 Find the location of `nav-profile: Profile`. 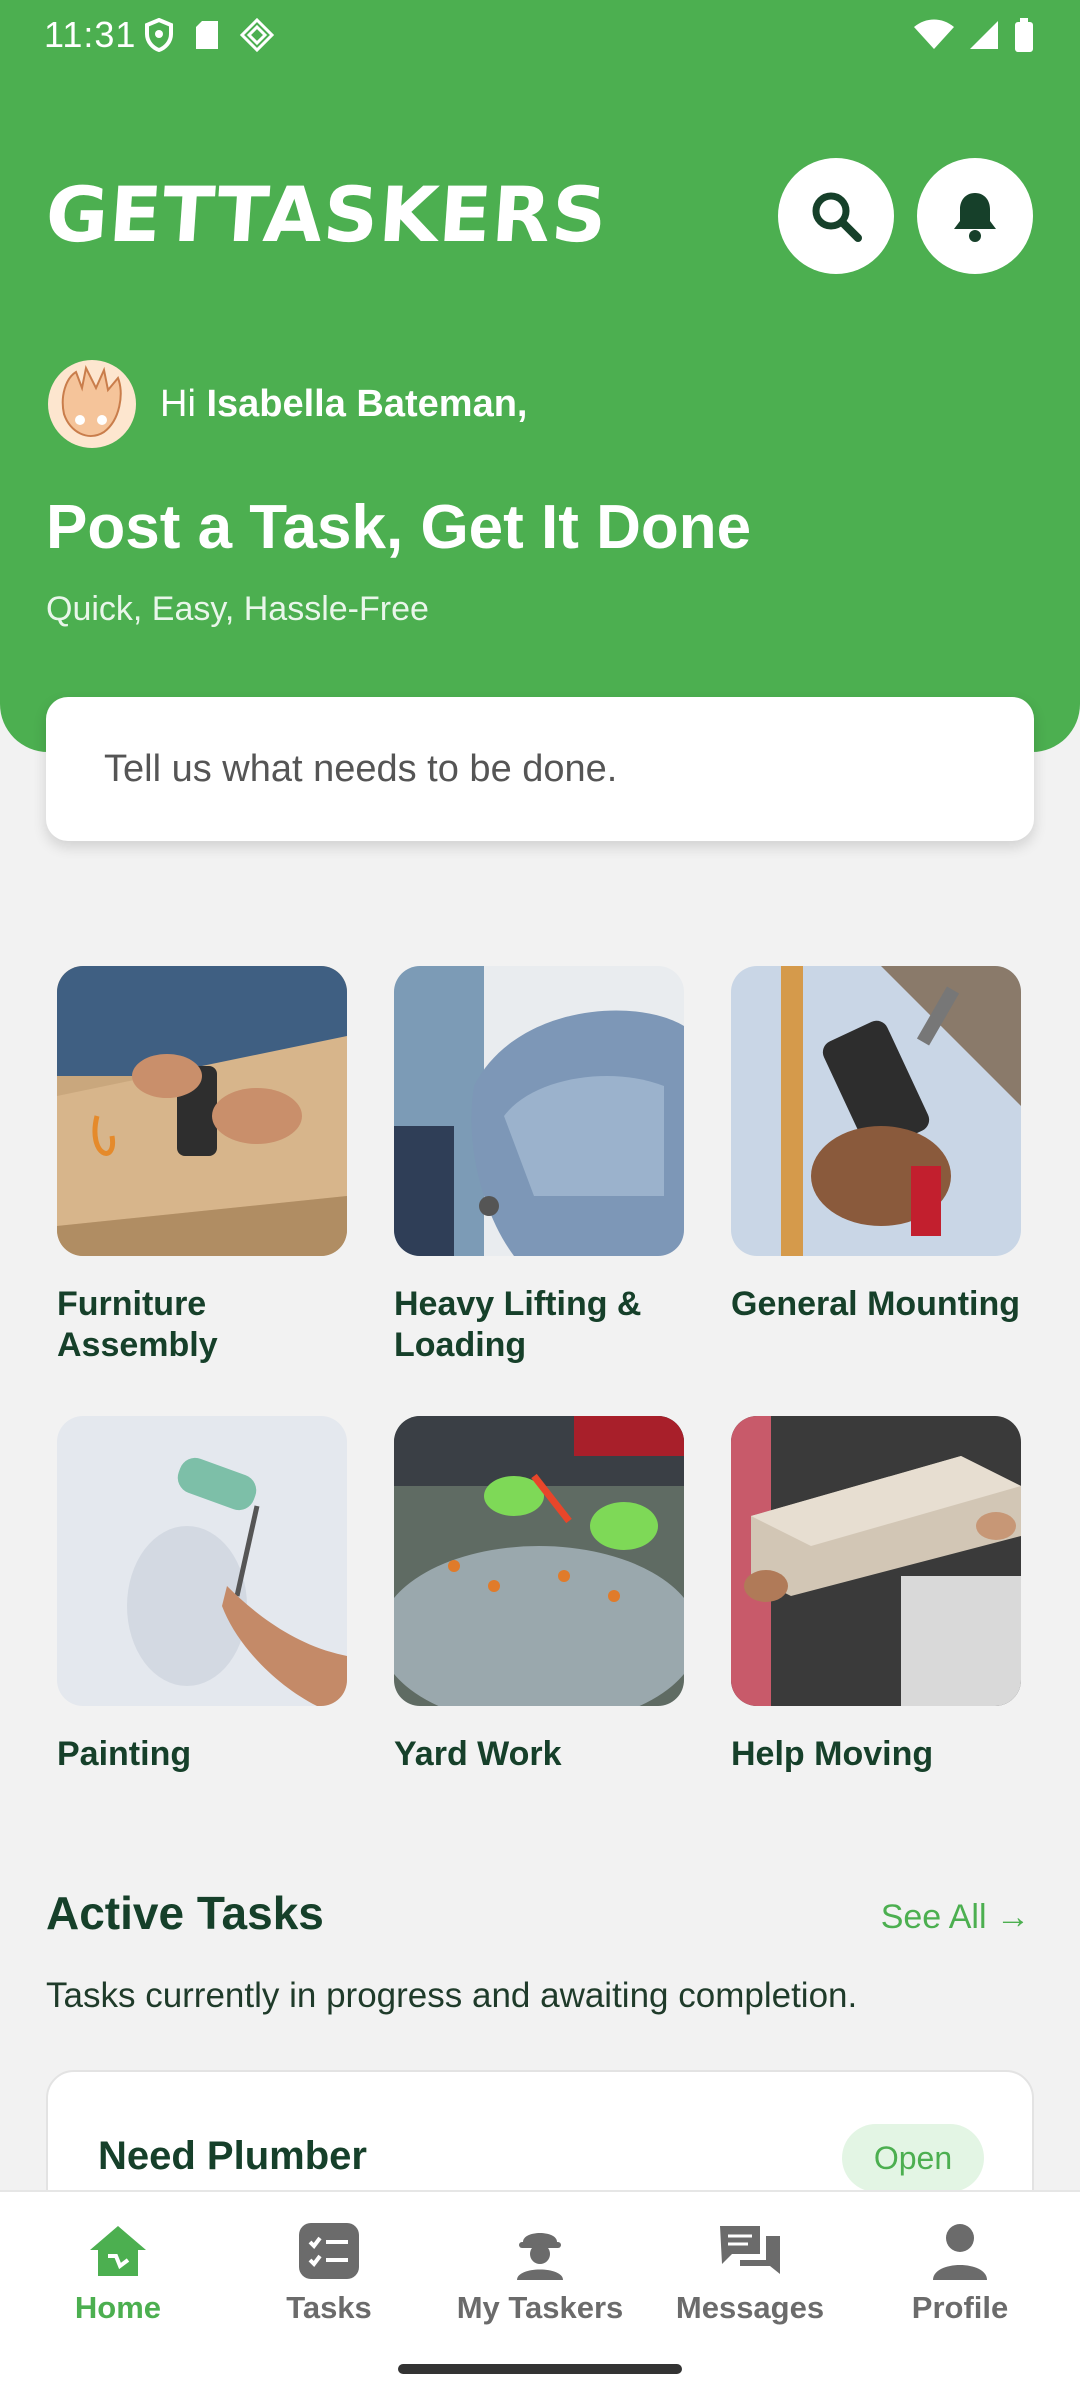

nav-profile: Profile is located at coordinates (960, 2274).